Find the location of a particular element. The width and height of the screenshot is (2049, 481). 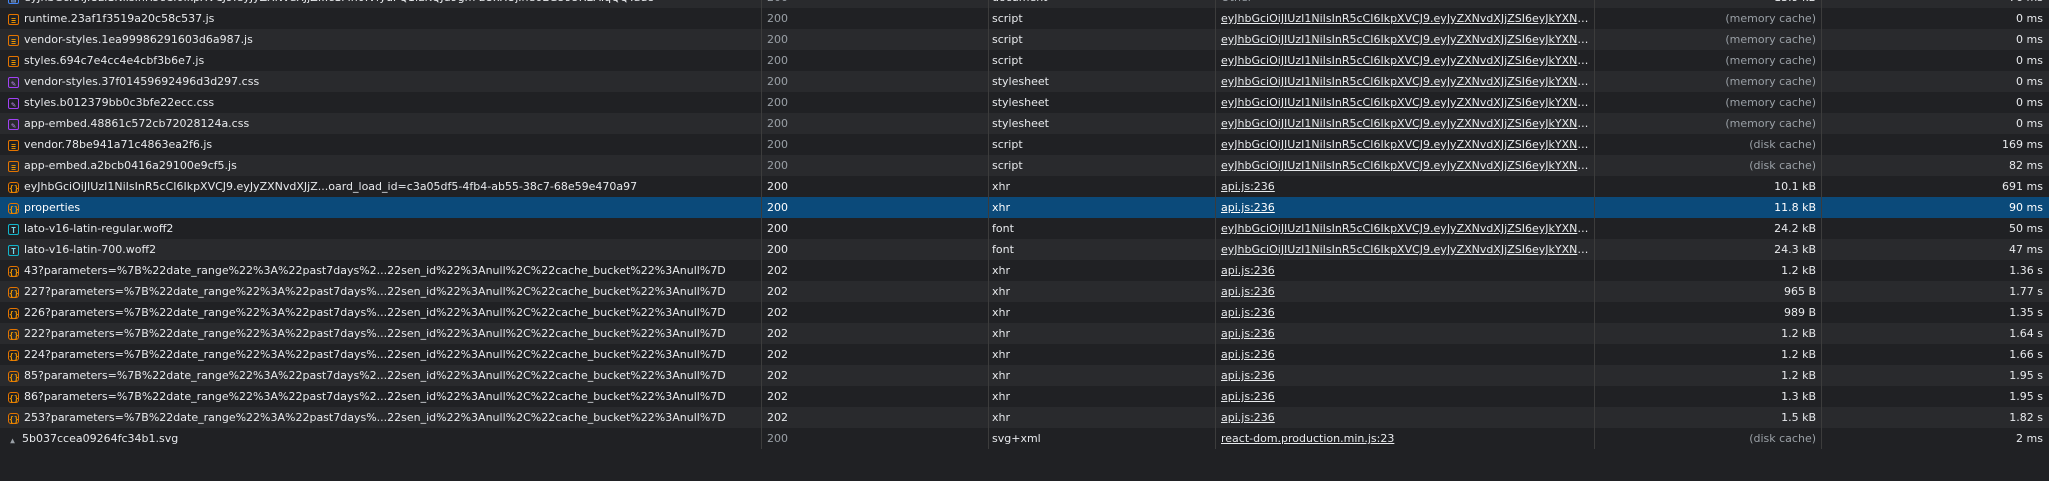

document-file-icon: ▤ is located at coordinates (13, 2).